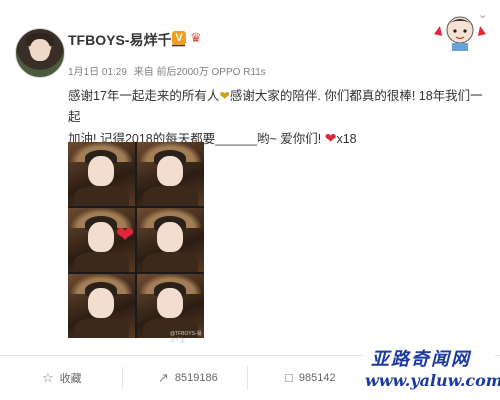 The height and width of the screenshot is (400, 500). Describe the element at coordinates (144, 96) in the screenshot. I see `post-text-part1: 感谢17年一起走来的所有人` at that location.